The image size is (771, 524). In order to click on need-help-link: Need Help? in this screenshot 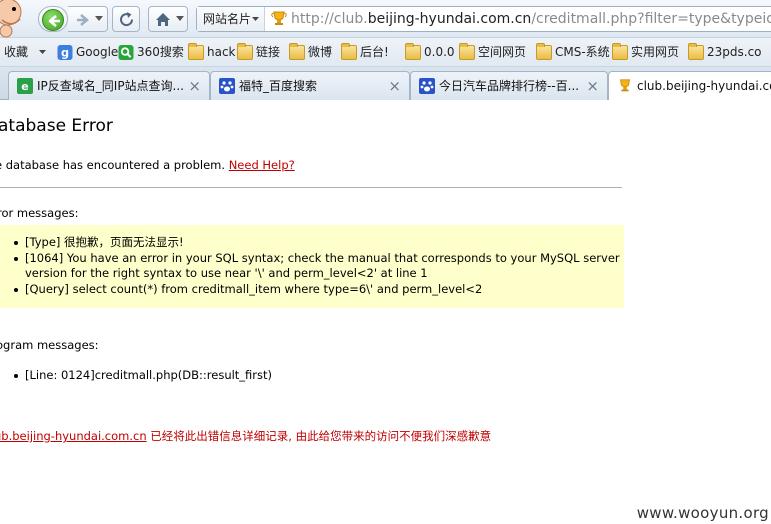, I will do `click(262, 165)`.